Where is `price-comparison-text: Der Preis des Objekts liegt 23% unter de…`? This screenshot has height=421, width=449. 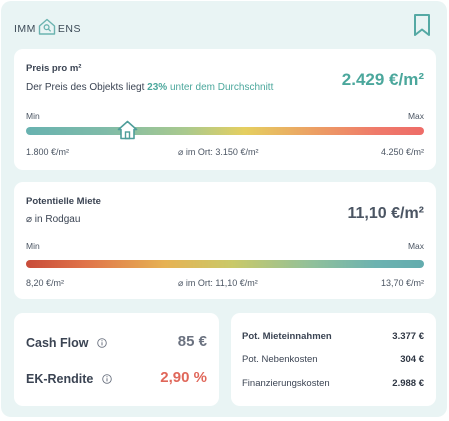 price-comparison-text: Der Preis des Objekts liegt 23% unter de… is located at coordinates (149, 87).